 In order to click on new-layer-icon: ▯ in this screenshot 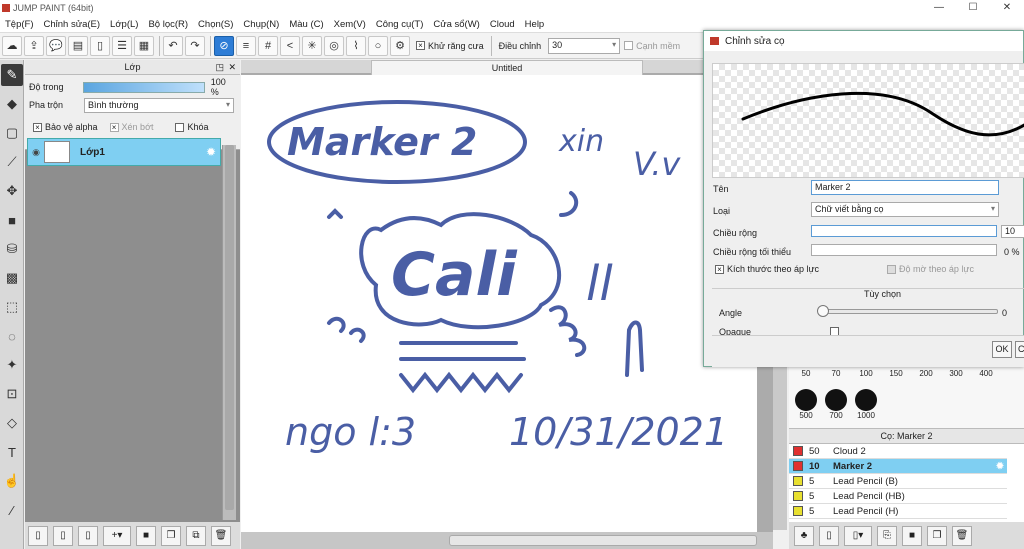, I will do `click(38, 535)`.